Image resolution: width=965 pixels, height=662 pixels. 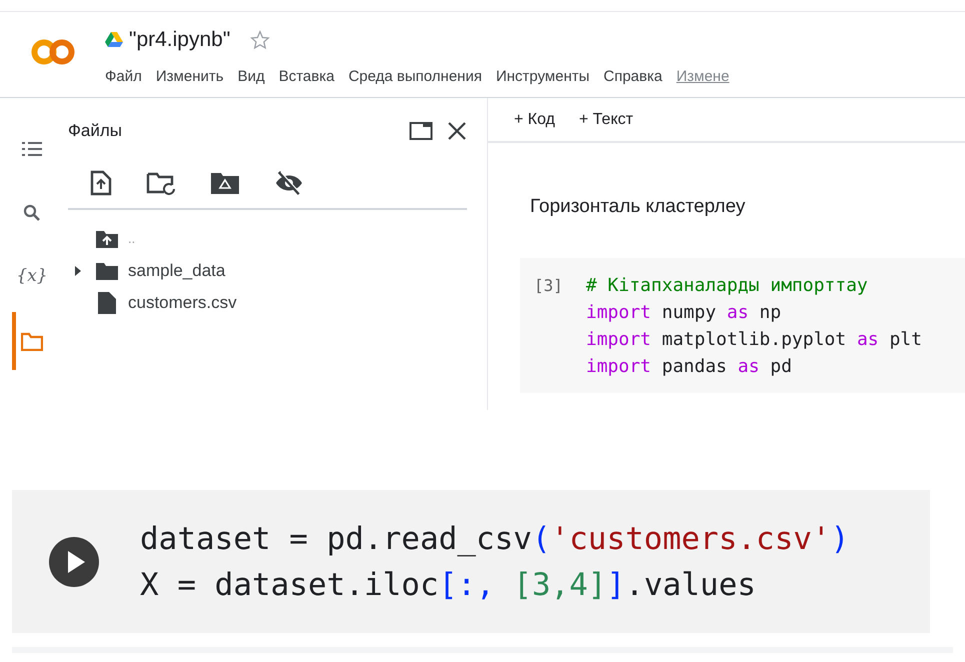 What do you see at coordinates (289, 183) in the screenshot?
I see `hidden-eye-icon` at bounding box center [289, 183].